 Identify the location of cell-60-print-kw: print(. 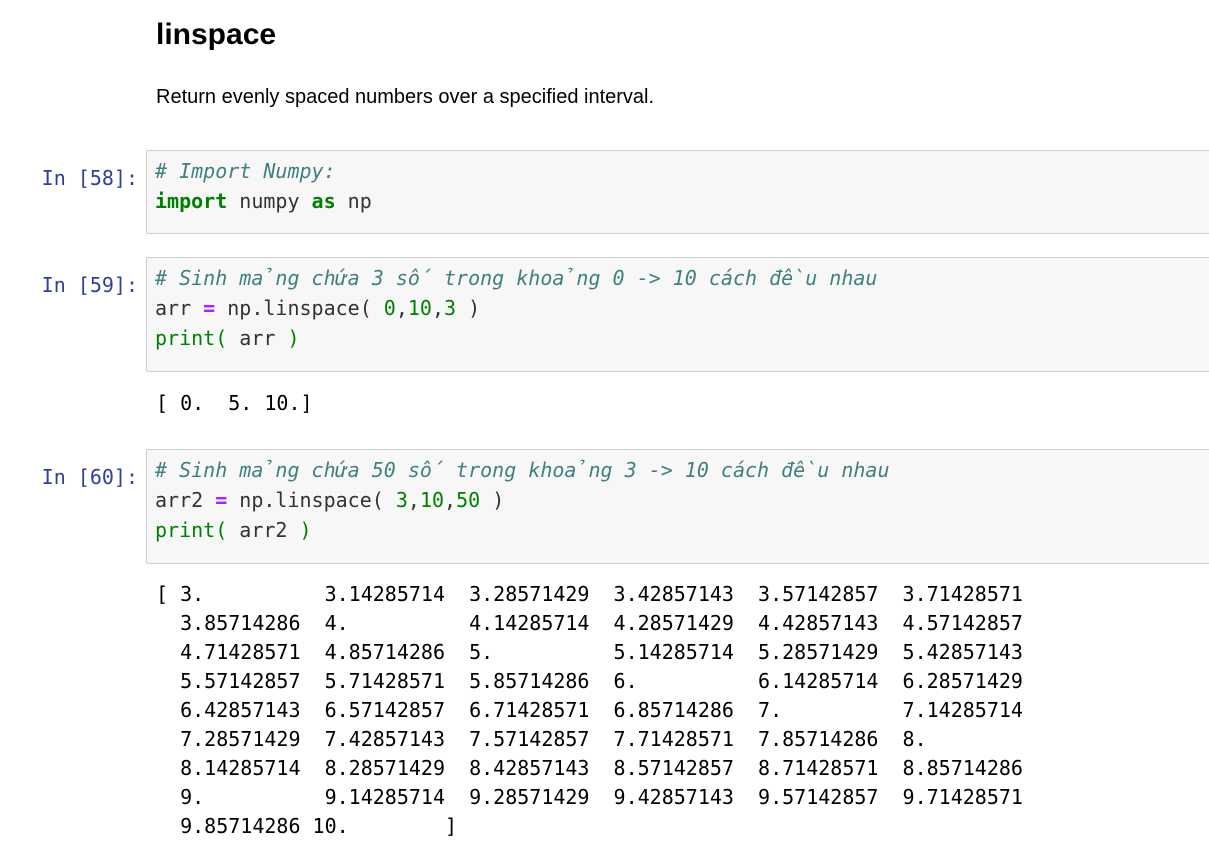
(191, 530).